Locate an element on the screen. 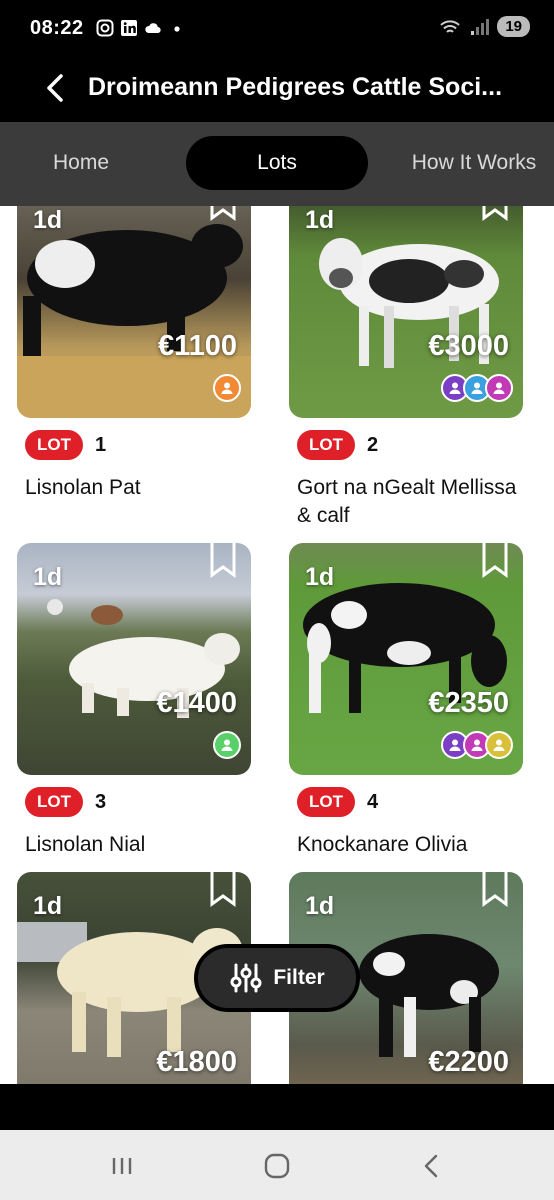  lot-number: 4 is located at coordinates (373, 801).